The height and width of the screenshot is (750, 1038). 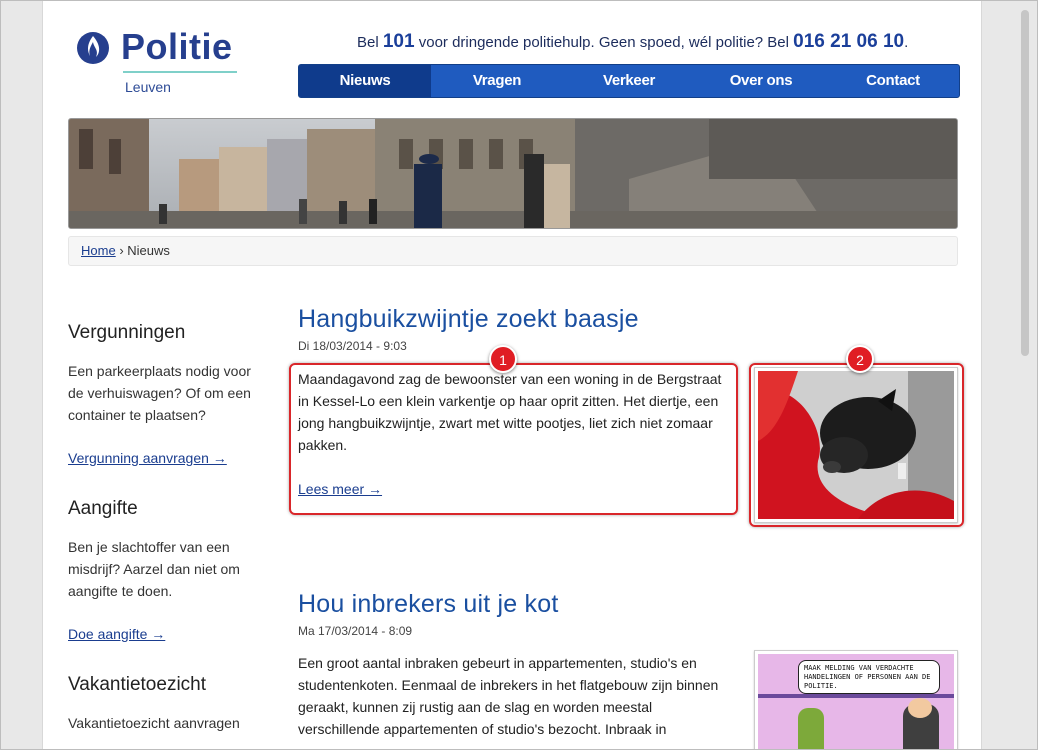 What do you see at coordinates (137, 684) in the screenshot?
I see `sidebar-title: Vakantietoezicht` at bounding box center [137, 684].